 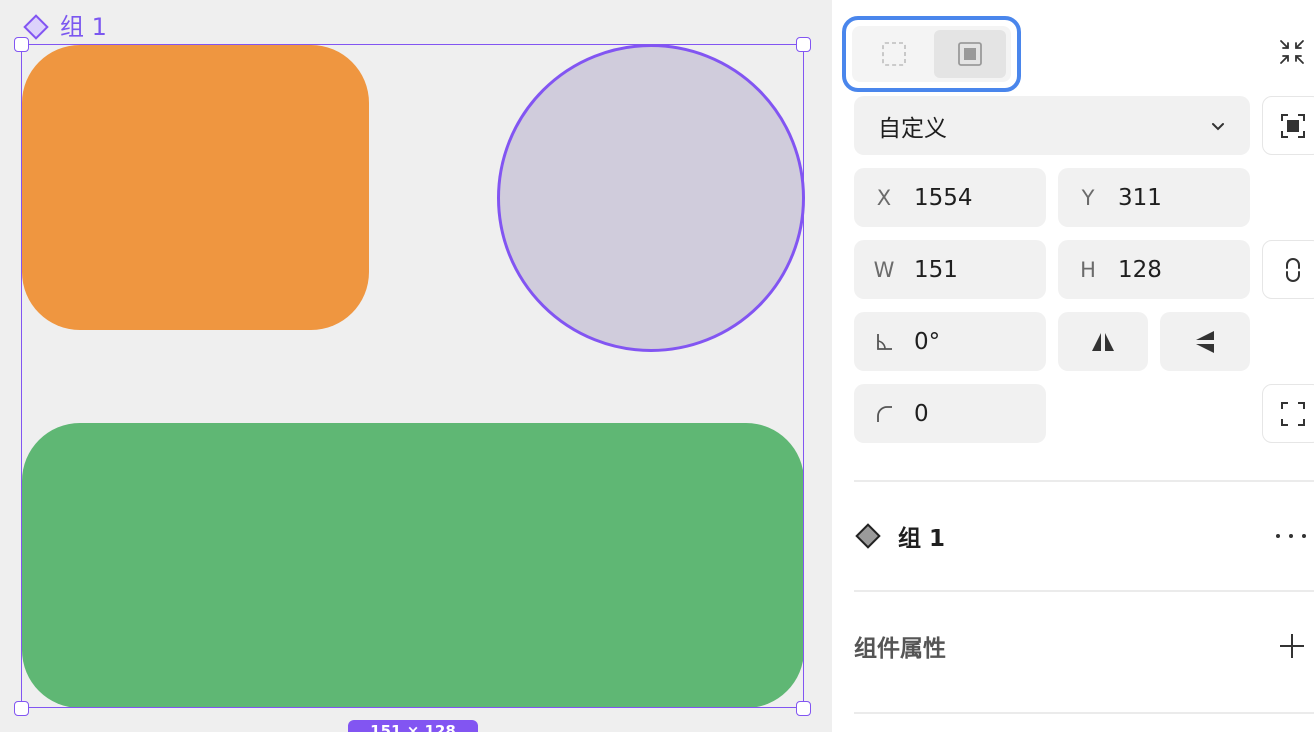 I want to click on component-name-tag: 组 1, so click(x=64, y=27).